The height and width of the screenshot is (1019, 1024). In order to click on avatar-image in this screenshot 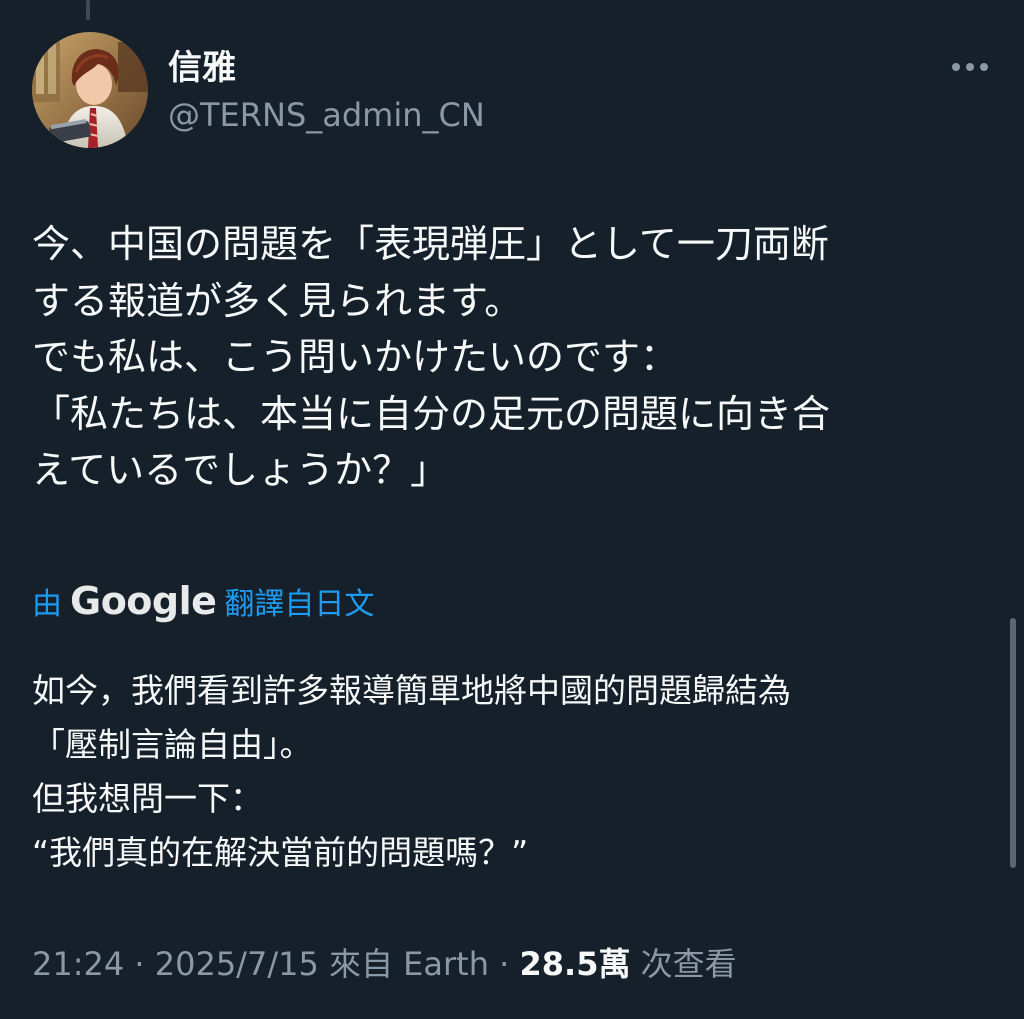, I will do `click(90, 90)`.